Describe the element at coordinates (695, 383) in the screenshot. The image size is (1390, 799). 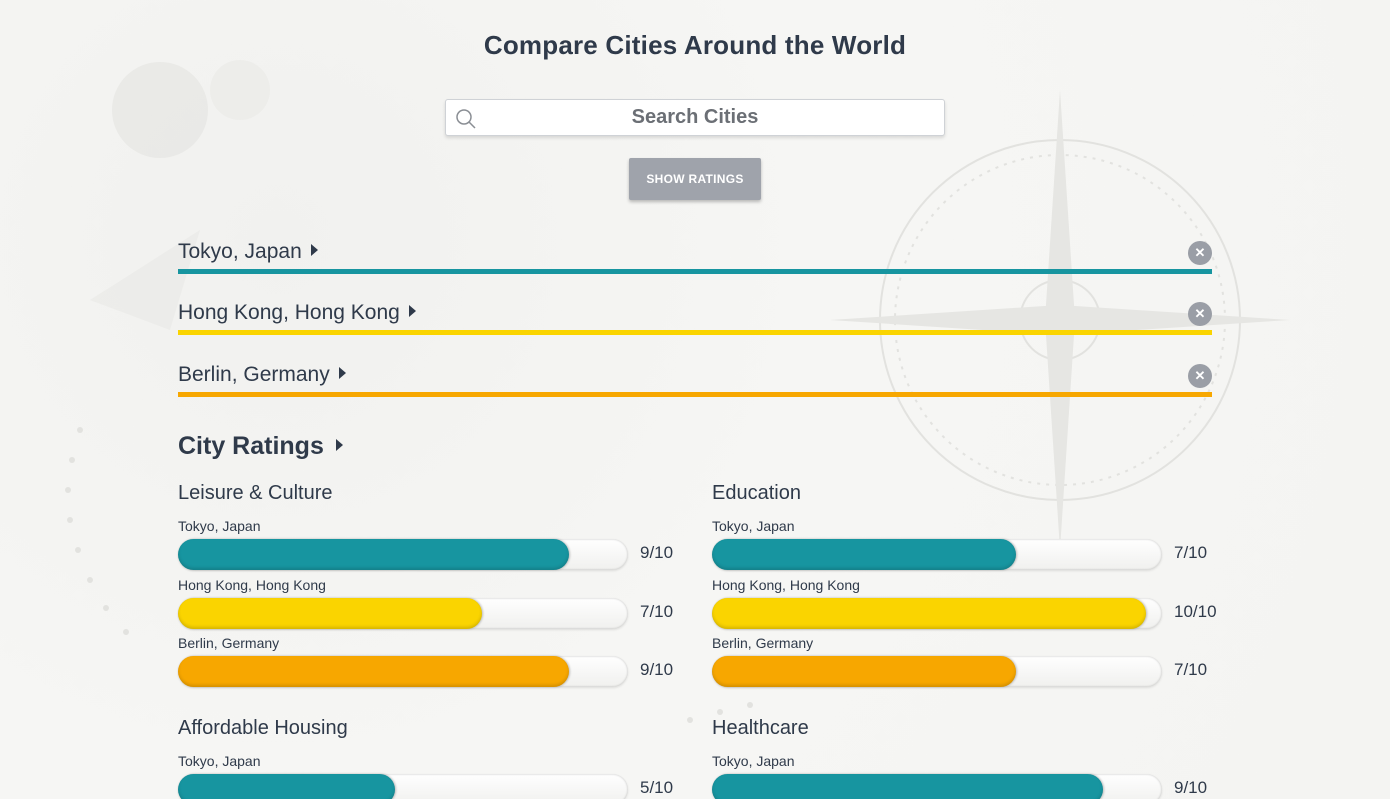
I see `city-row: Berlin, Germany ✕` at that location.